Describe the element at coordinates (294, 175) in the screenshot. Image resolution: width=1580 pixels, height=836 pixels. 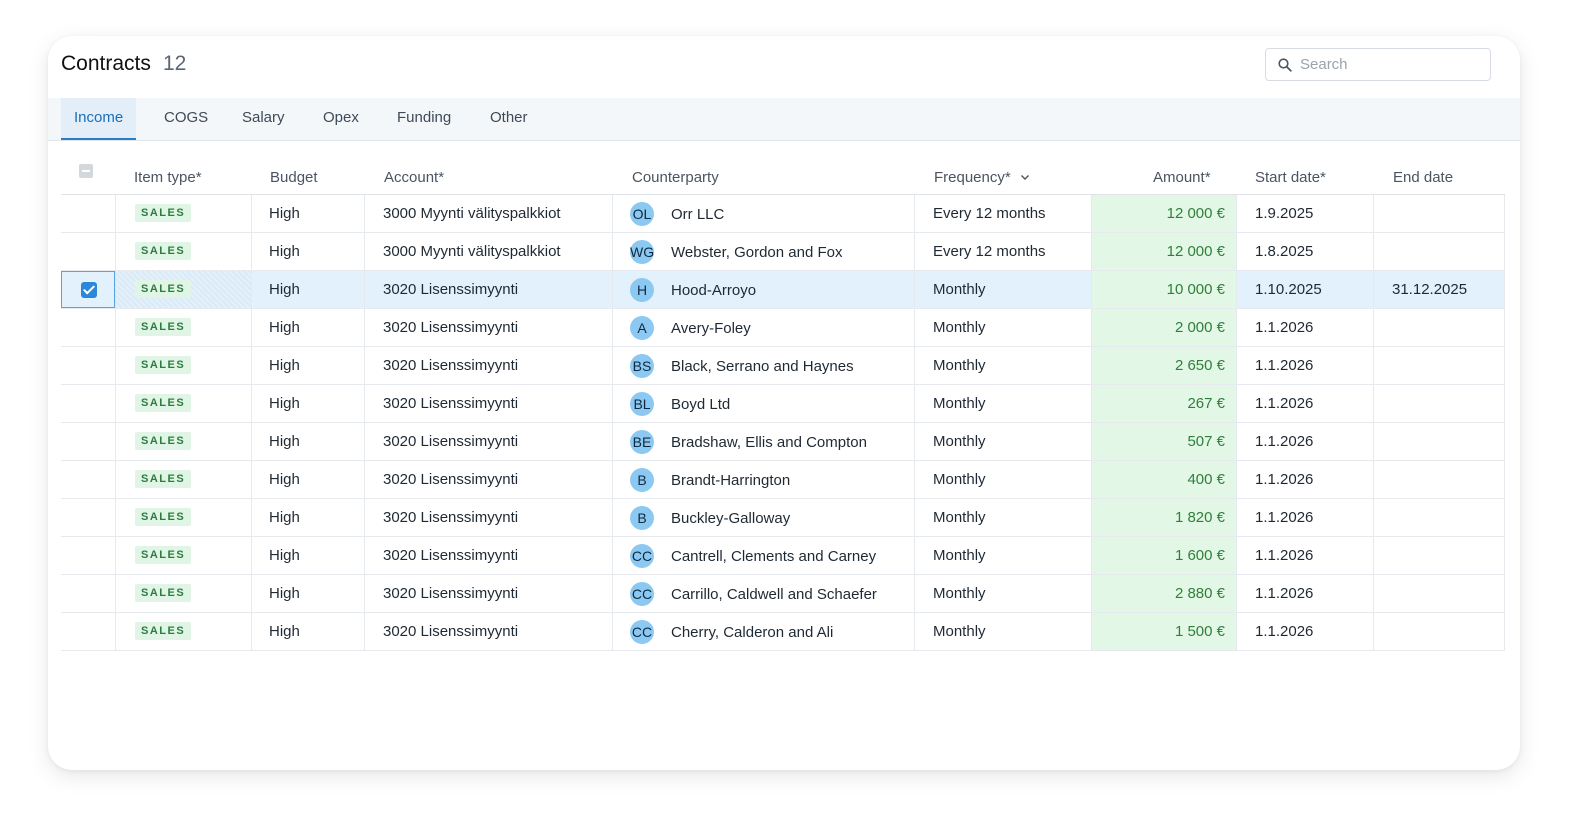
I see `column-header-budget: Budget` at that location.